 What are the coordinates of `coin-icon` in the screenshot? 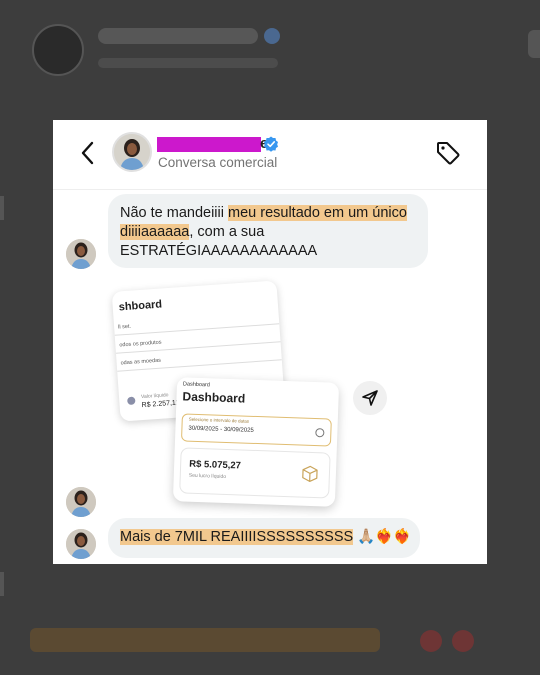 It's located at (131, 401).